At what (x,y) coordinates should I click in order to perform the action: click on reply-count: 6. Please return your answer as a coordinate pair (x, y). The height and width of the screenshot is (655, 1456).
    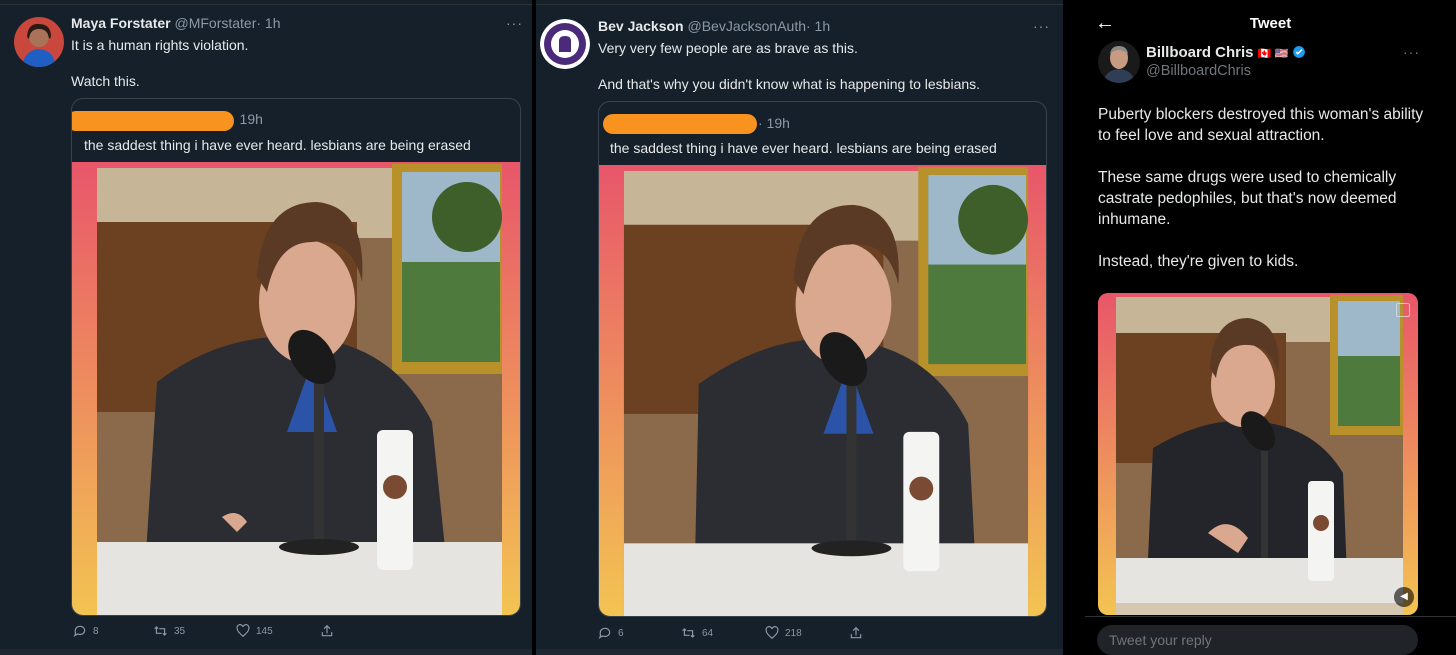
    Looking at the image, I should click on (621, 633).